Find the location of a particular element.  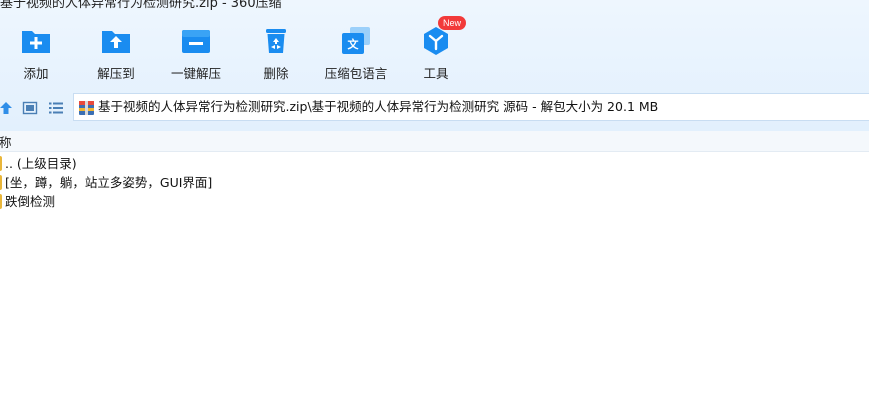

file-list-header: 称 is located at coordinates (434, 141).